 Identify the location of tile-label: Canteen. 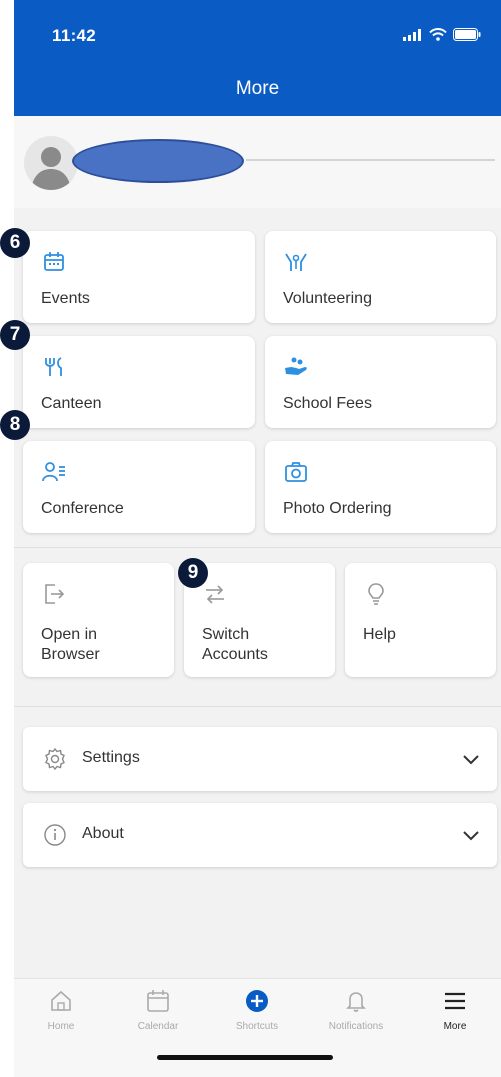
(71, 403).